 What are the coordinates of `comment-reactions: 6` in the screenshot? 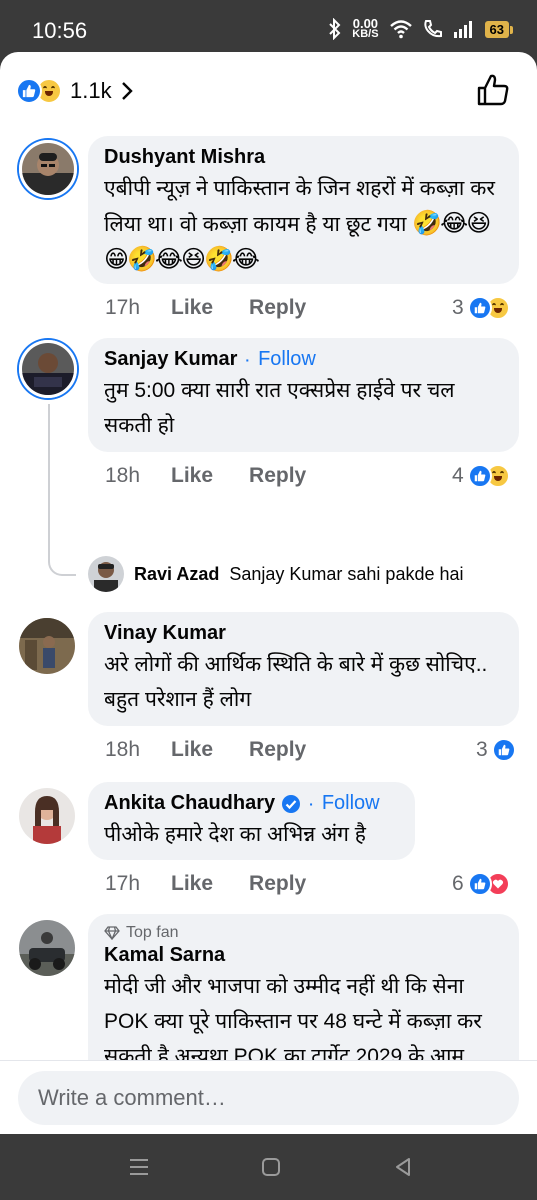 It's located at (481, 884).